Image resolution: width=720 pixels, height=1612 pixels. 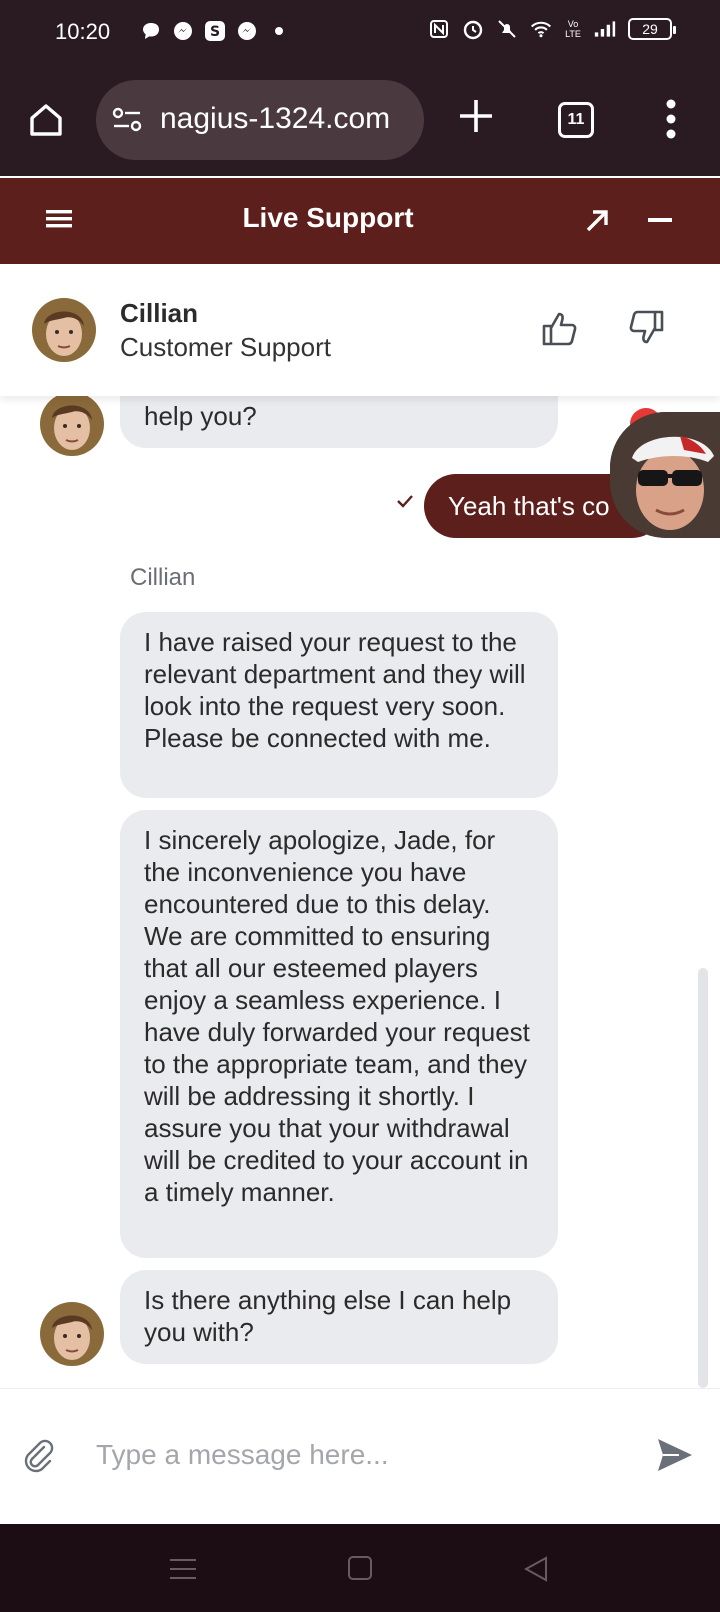 I want to click on battery-icon: 29, so click(x=652, y=29).